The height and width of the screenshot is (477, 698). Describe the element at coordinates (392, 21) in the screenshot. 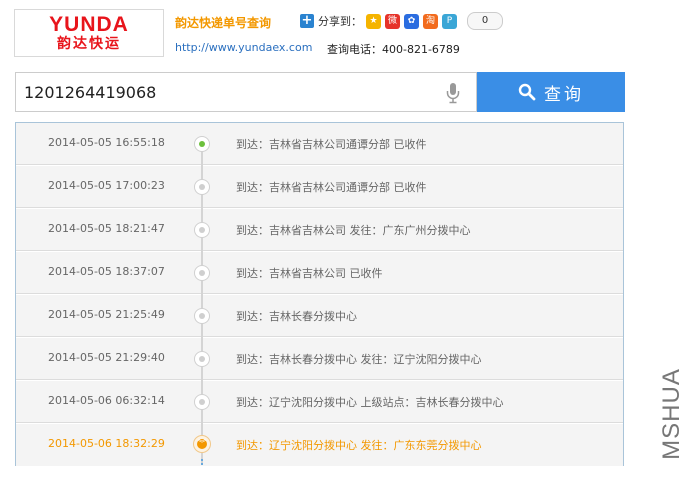

I see `weibo-icon: 微` at that location.